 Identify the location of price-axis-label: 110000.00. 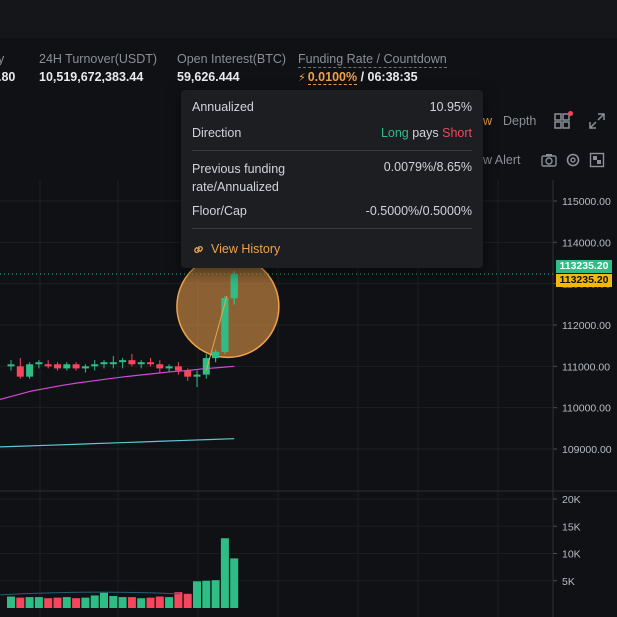
(586, 409).